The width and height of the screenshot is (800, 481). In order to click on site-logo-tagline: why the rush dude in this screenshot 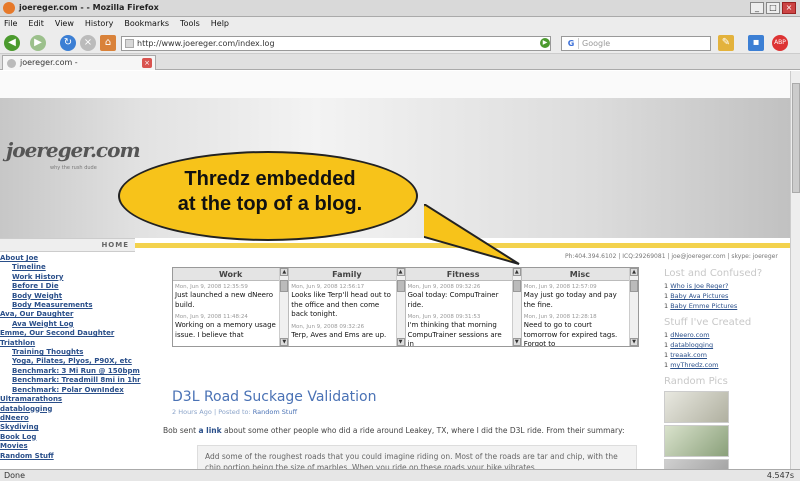, I will do `click(73, 168)`.